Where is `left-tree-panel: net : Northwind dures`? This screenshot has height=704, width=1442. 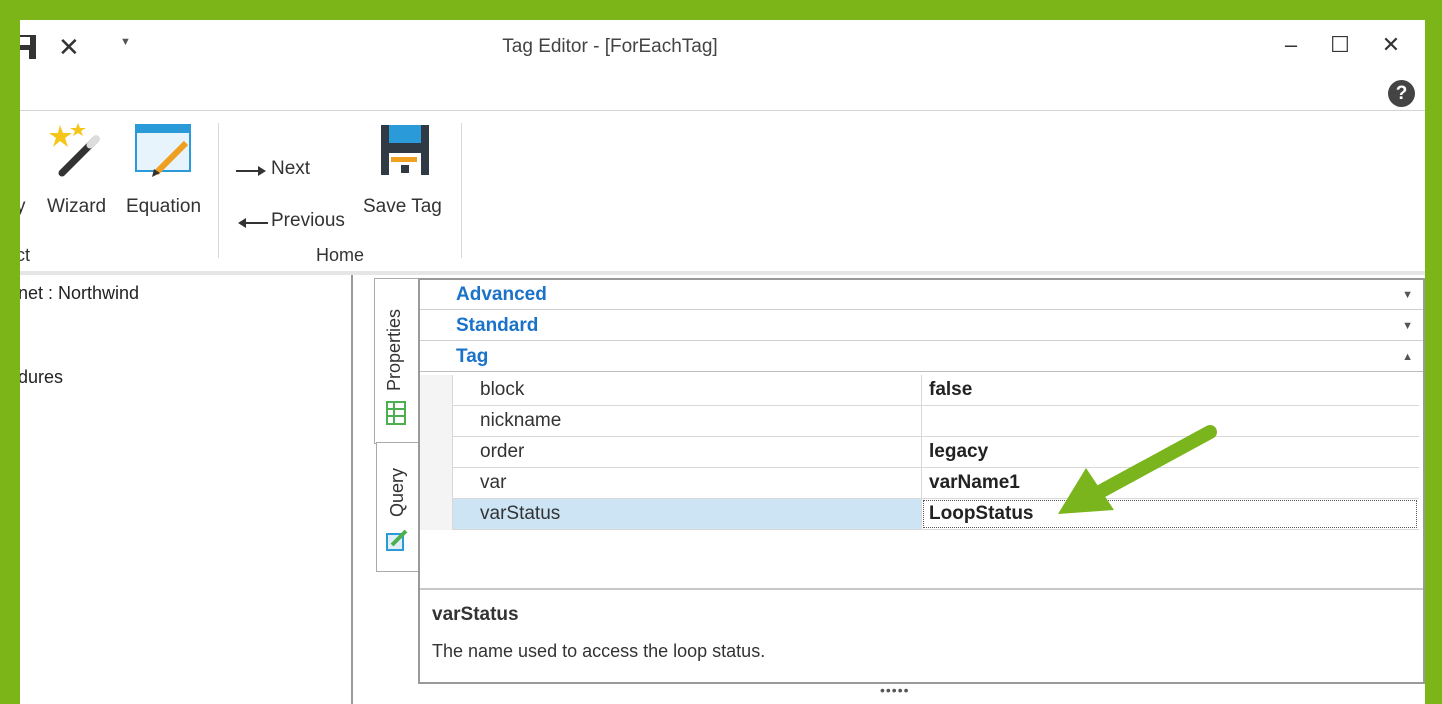 left-tree-panel: net : Northwind dures is located at coordinates (186, 489).